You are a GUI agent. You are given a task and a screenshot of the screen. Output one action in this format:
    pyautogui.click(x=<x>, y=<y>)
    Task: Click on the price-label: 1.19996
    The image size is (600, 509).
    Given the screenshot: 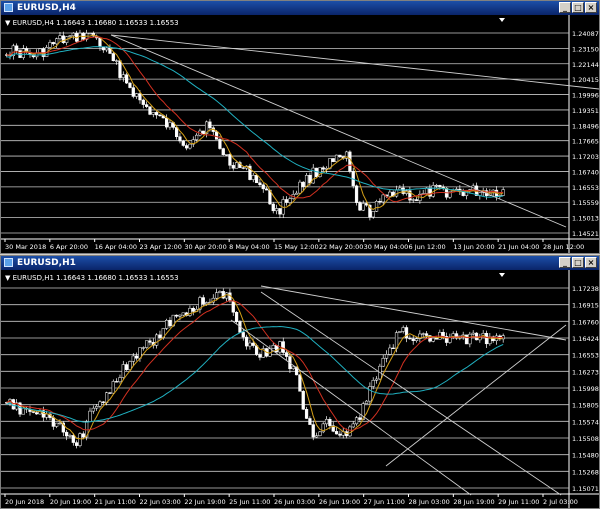 What is the action you would take?
    pyautogui.click(x=585, y=96)
    